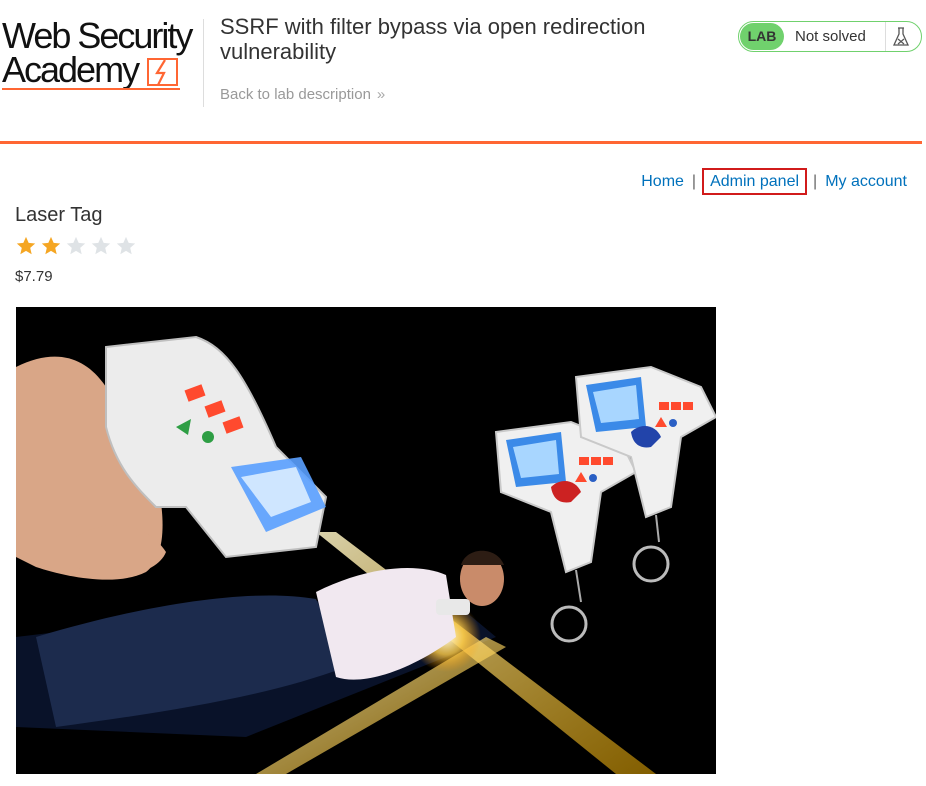  I want to click on product-name: Laser Tag, so click(59, 215).